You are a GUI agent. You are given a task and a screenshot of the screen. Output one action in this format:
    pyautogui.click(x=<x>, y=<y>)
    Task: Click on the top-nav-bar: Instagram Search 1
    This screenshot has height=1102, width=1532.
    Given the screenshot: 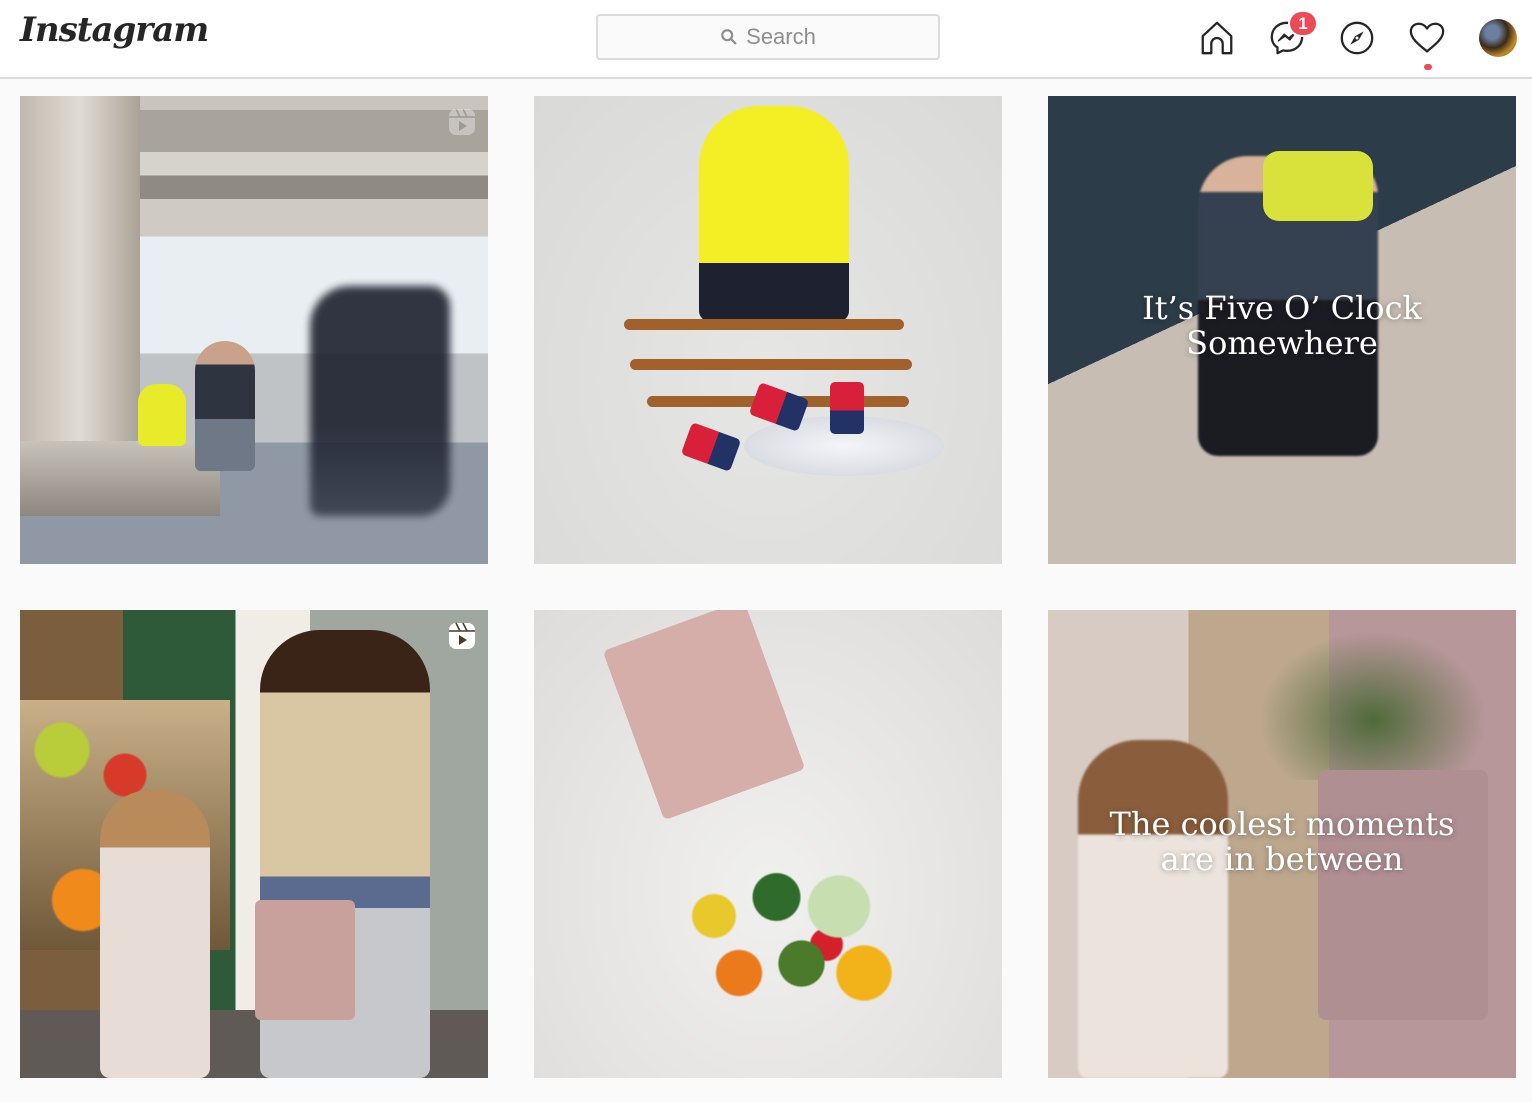 What is the action you would take?
    pyautogui.click(x=766, y=39)
    